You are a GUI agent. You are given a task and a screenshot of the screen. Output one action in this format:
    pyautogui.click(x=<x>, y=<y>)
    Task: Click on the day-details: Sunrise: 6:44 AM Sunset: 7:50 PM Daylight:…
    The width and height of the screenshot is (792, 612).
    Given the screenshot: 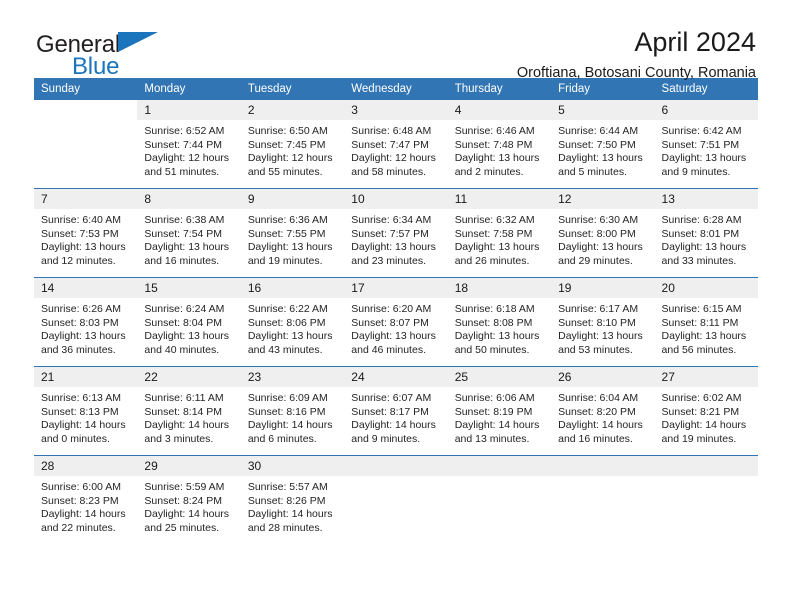 What is the action you would take?
    pyautogui.click(x=602, y=149)
    